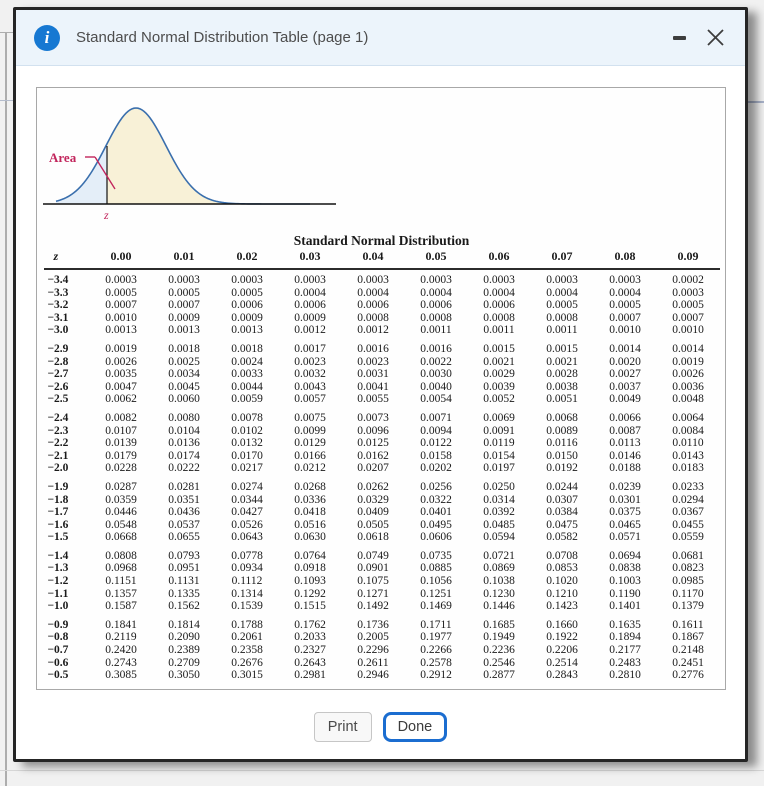  What do you see at coordinates (436, 259) in the screenshot?
I see `col-header: 0.05` at bounding box center [436, 259].